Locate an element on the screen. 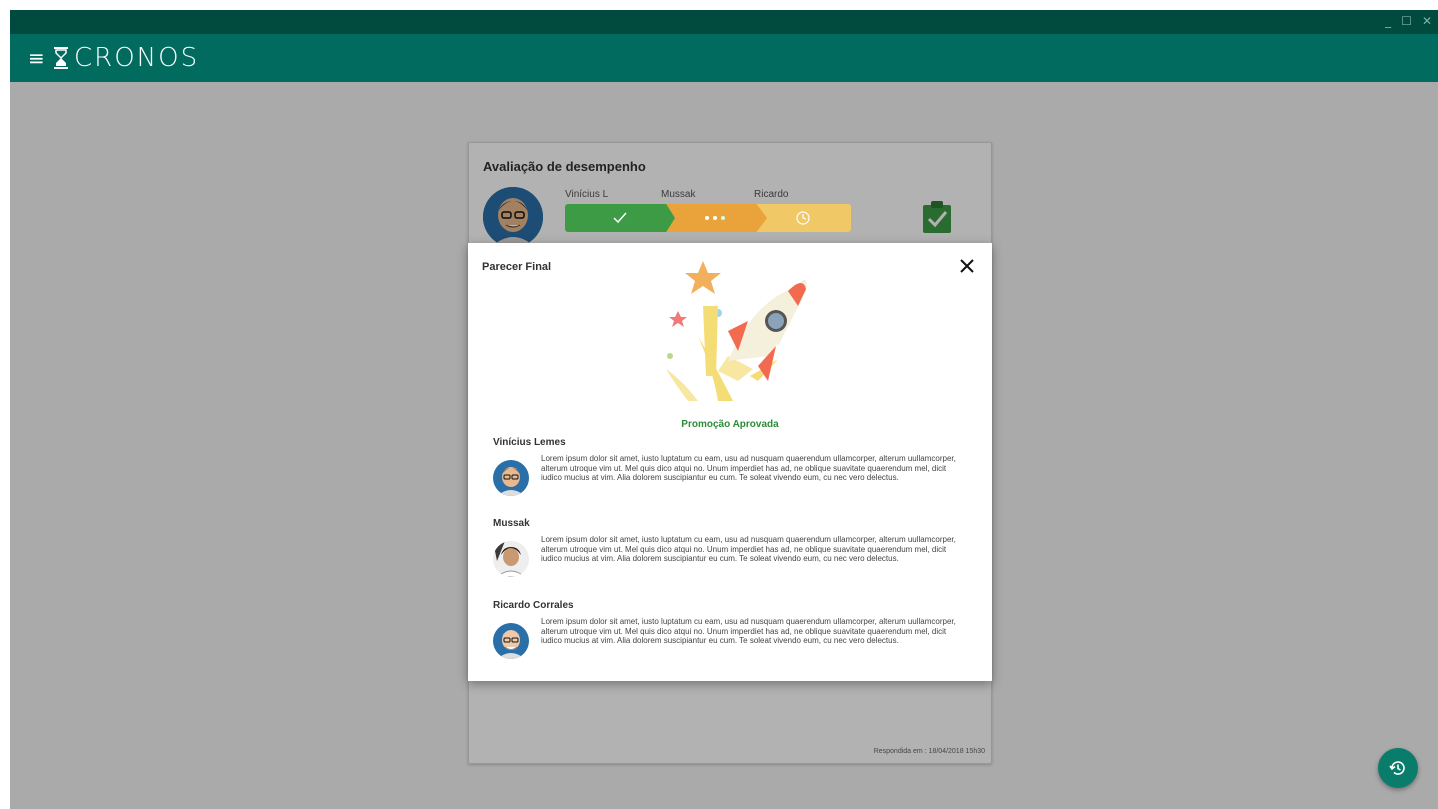 The width and height of the screenshot is (1438, 809). opinion-author: Vinícius Lemes is located at coordinates (529, 442).